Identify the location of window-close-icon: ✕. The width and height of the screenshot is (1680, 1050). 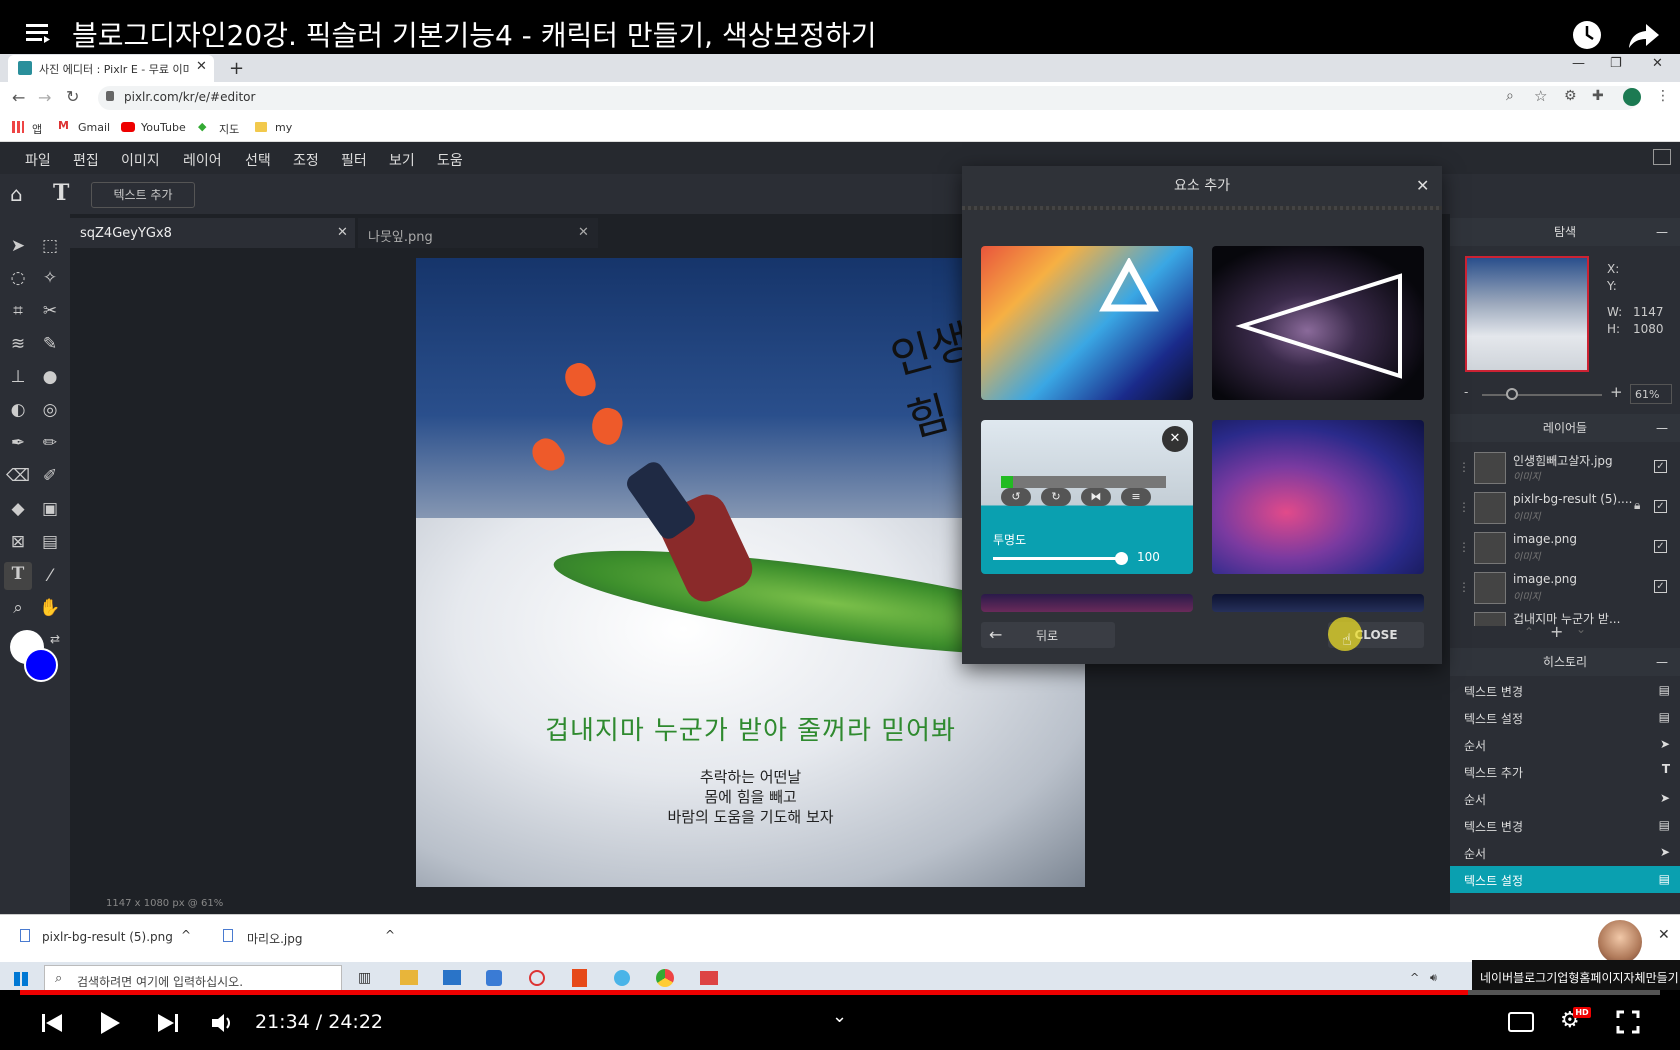
(1657, 63).